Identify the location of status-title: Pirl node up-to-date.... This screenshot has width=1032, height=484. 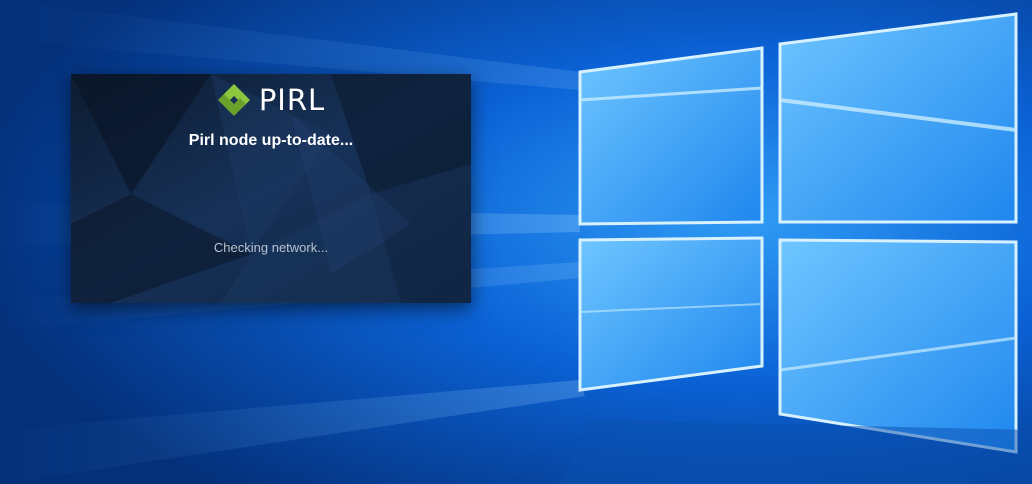
(271, 140).